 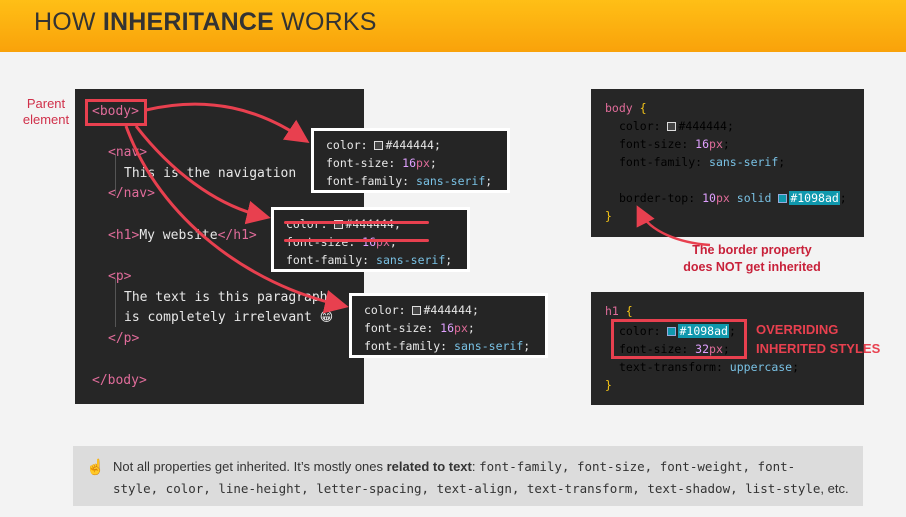 I want to click on arrow-to-border, so click(x=673, y=226).